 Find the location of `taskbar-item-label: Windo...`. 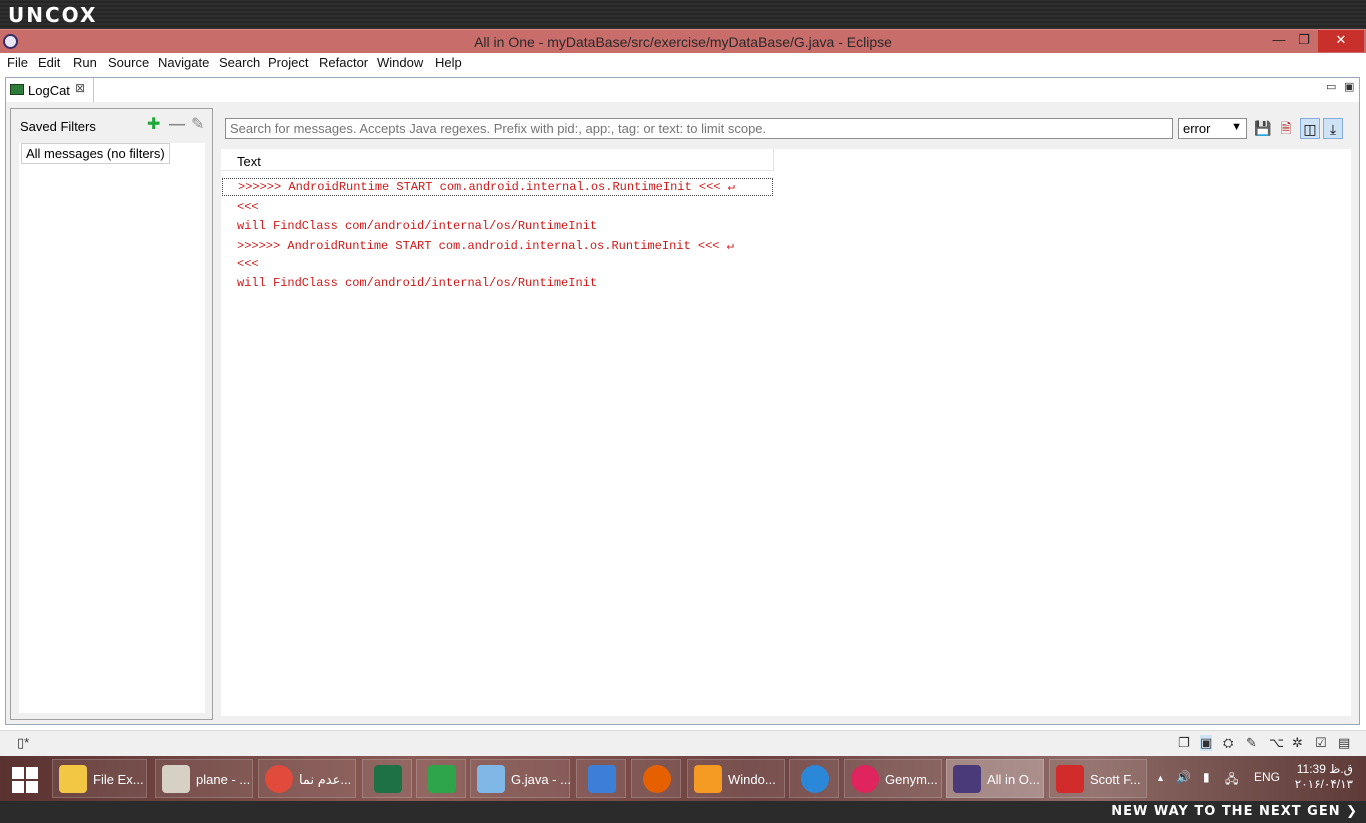

taskbar-item-label: Windo... is located at coordinates (752, 779).